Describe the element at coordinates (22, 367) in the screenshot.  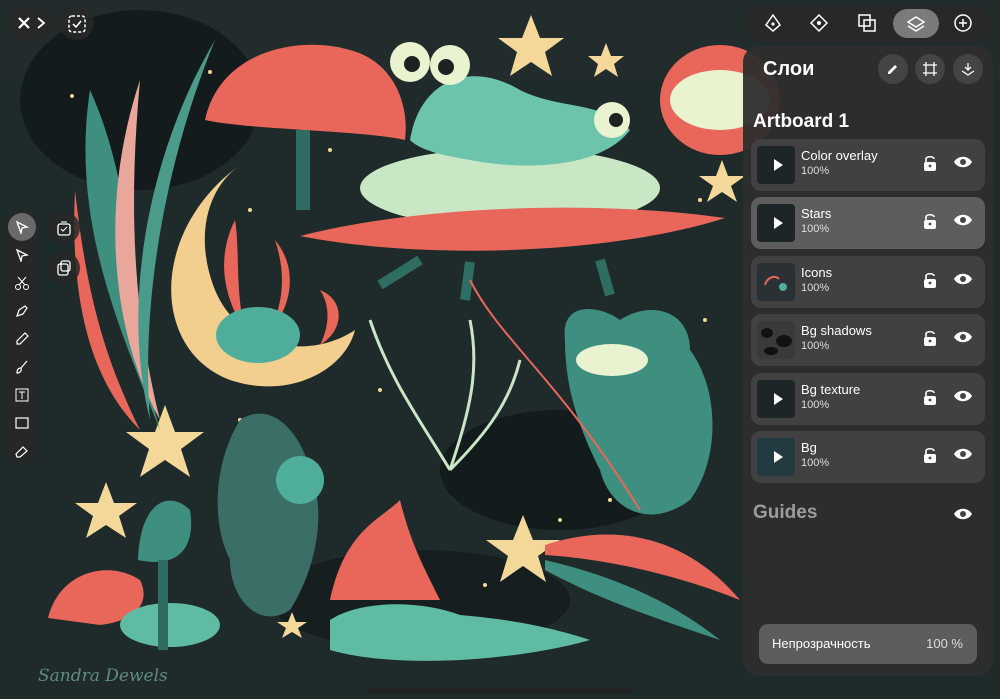
I see `brush-icon` at that location.